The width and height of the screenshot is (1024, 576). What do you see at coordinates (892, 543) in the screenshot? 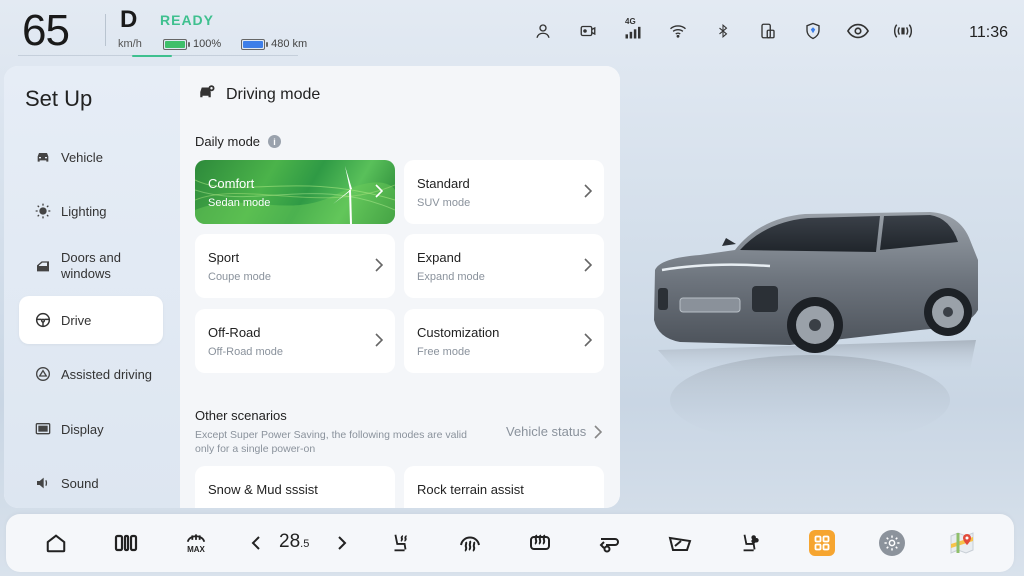
I see `system-settings-button` at bounding box center [892, 543].